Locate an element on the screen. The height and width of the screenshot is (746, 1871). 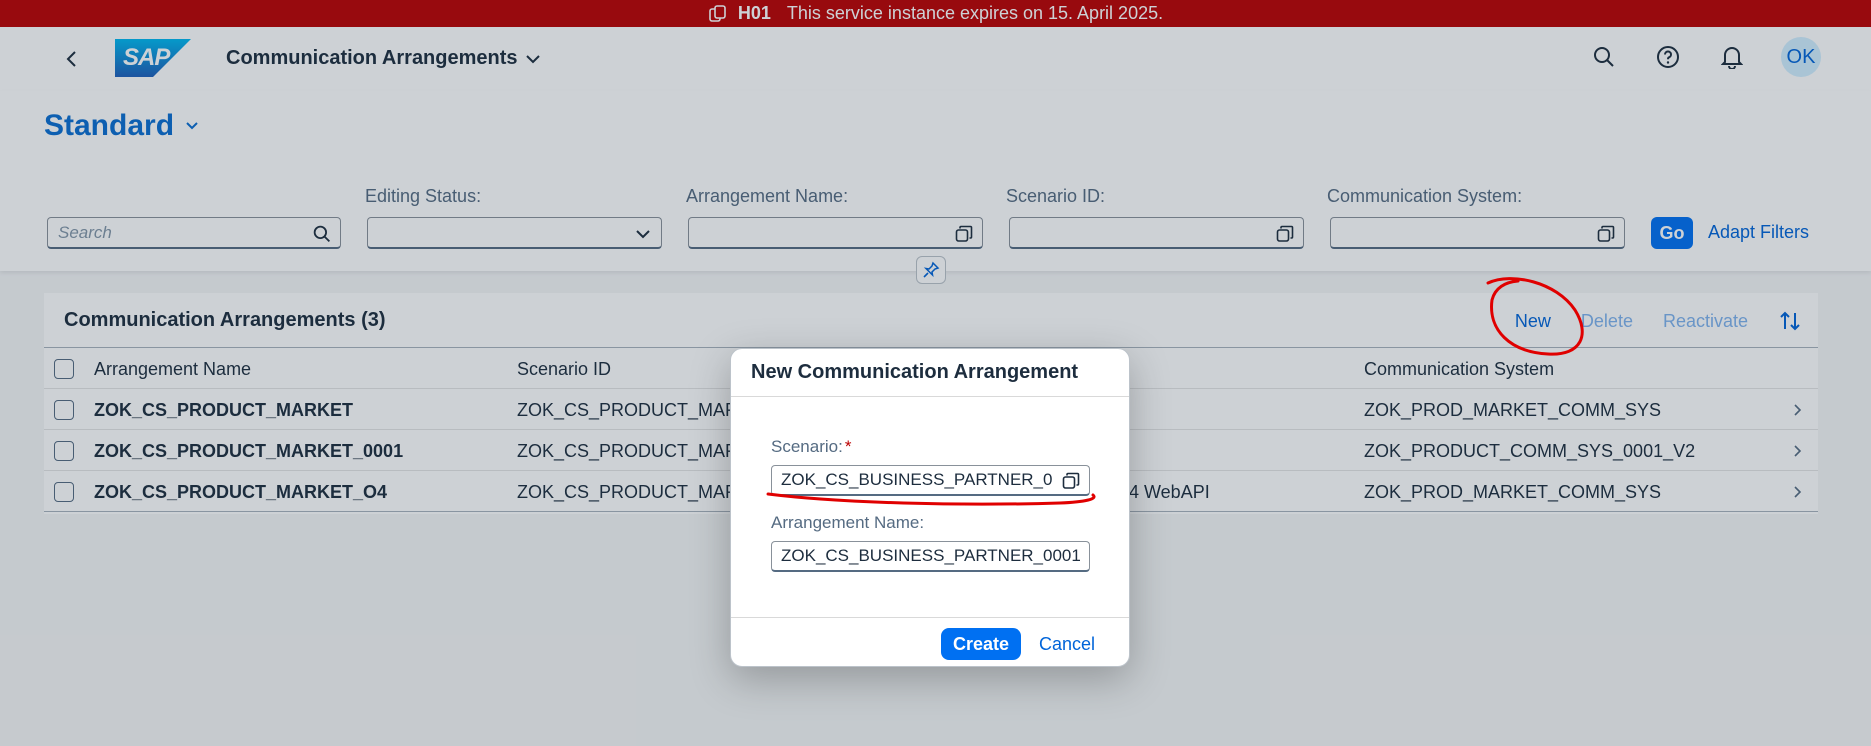
arrangement-name-dialog-value: ZOK_CS_BUSINESS_PARTNER_0001 is located at coordinates (931, 555).